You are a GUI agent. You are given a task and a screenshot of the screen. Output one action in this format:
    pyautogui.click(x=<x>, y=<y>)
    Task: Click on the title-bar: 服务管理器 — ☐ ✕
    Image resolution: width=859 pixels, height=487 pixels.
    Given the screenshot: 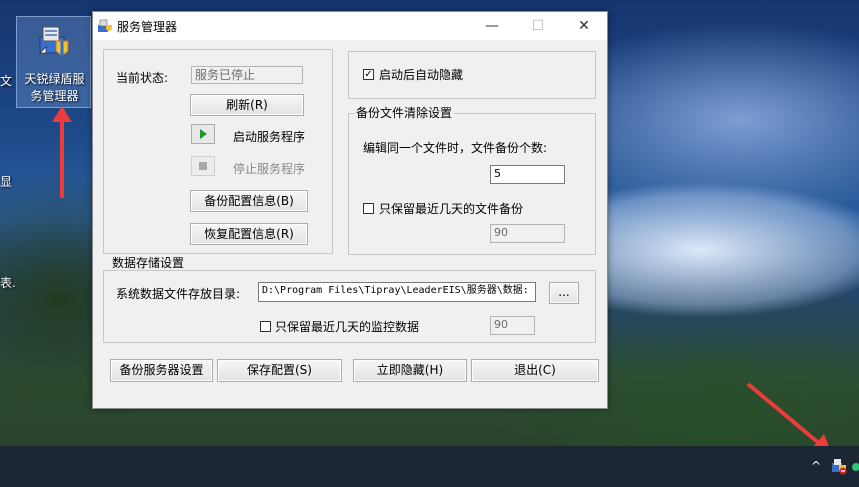 What is the action you would take?
    pyautogui.click(x=350, y=26)
    